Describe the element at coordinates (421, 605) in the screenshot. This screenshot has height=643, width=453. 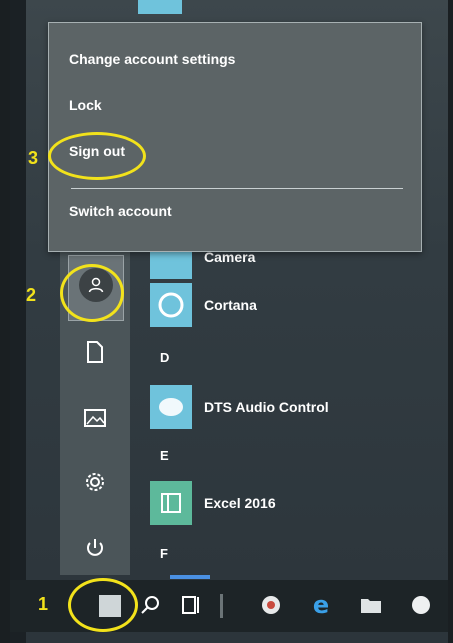
I see `browser-icon` at that location.